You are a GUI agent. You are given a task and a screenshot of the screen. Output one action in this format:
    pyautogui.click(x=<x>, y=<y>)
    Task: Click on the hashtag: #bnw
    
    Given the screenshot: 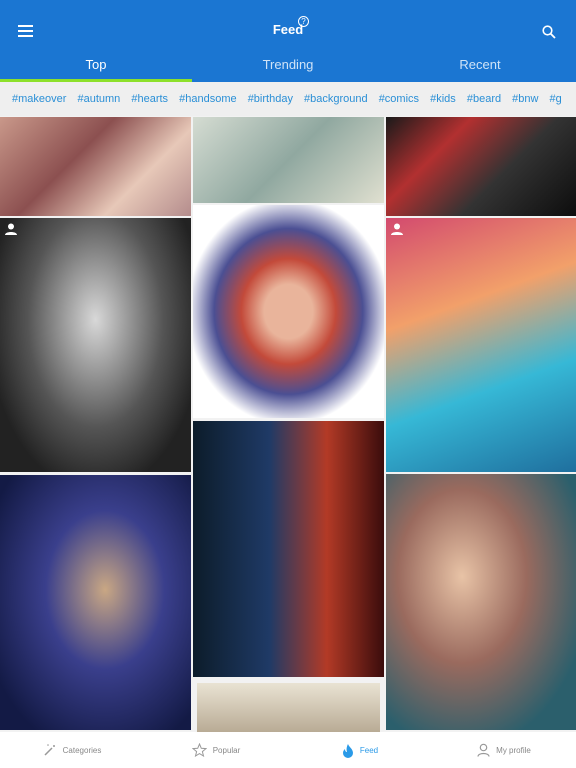 What is the action you would take?
    pyautogui.click(x=525, y=99)
    